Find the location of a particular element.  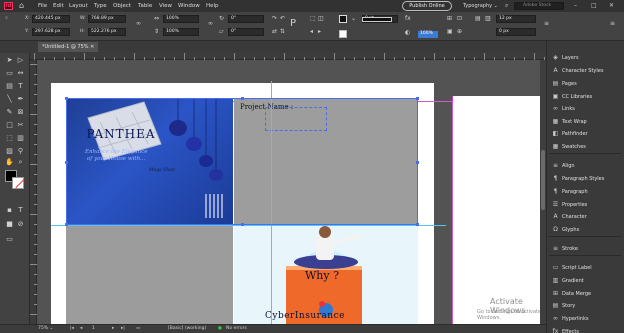

panel-align: ≡ Align is located at coordinates (587, 165).